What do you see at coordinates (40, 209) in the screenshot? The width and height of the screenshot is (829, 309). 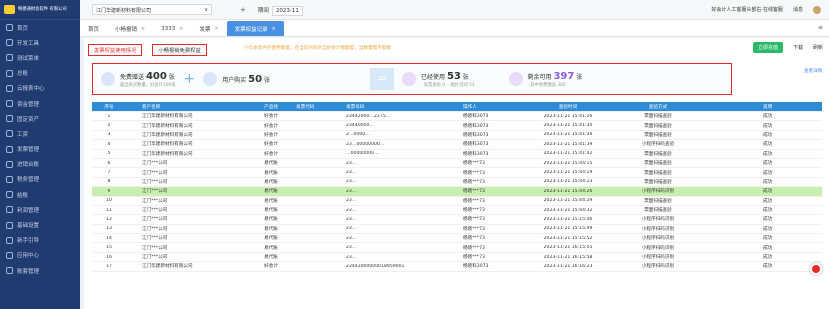 I see `sidebar-item: 利润管理` at bounding box center [40, 209].